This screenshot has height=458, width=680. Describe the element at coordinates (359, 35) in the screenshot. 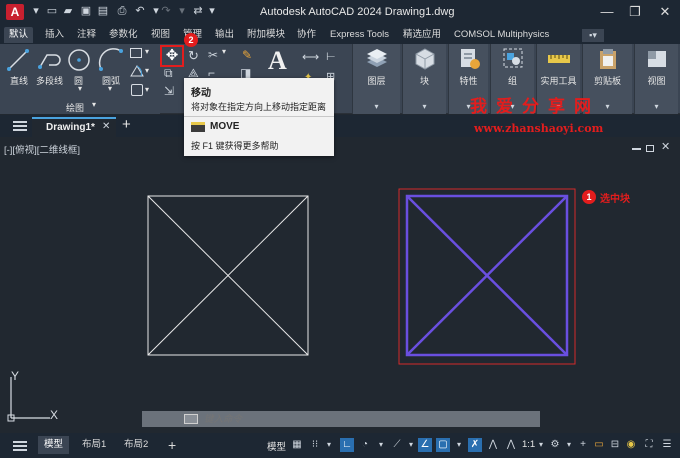

I see `tab-express-tools: Express Tools` at that location.